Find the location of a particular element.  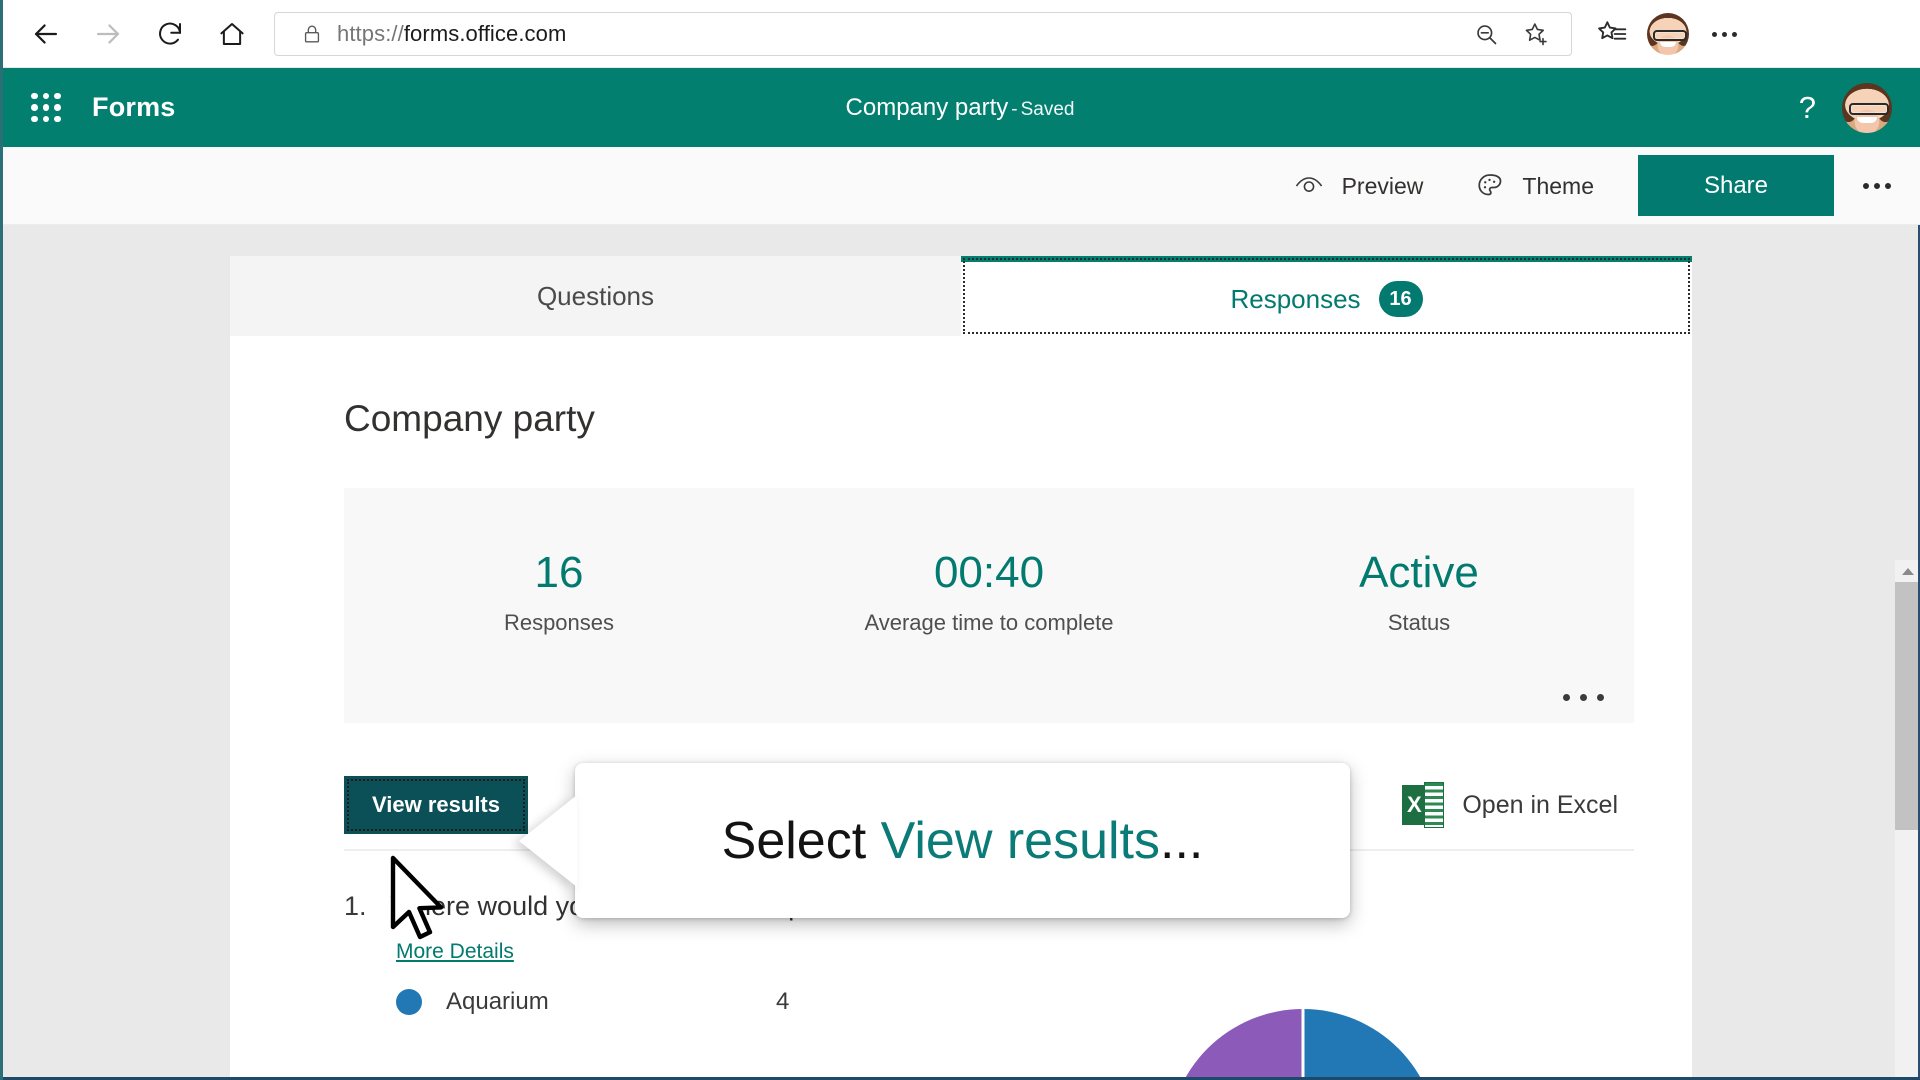

form-save-state: Saved is located at coordinates (1047, 109).